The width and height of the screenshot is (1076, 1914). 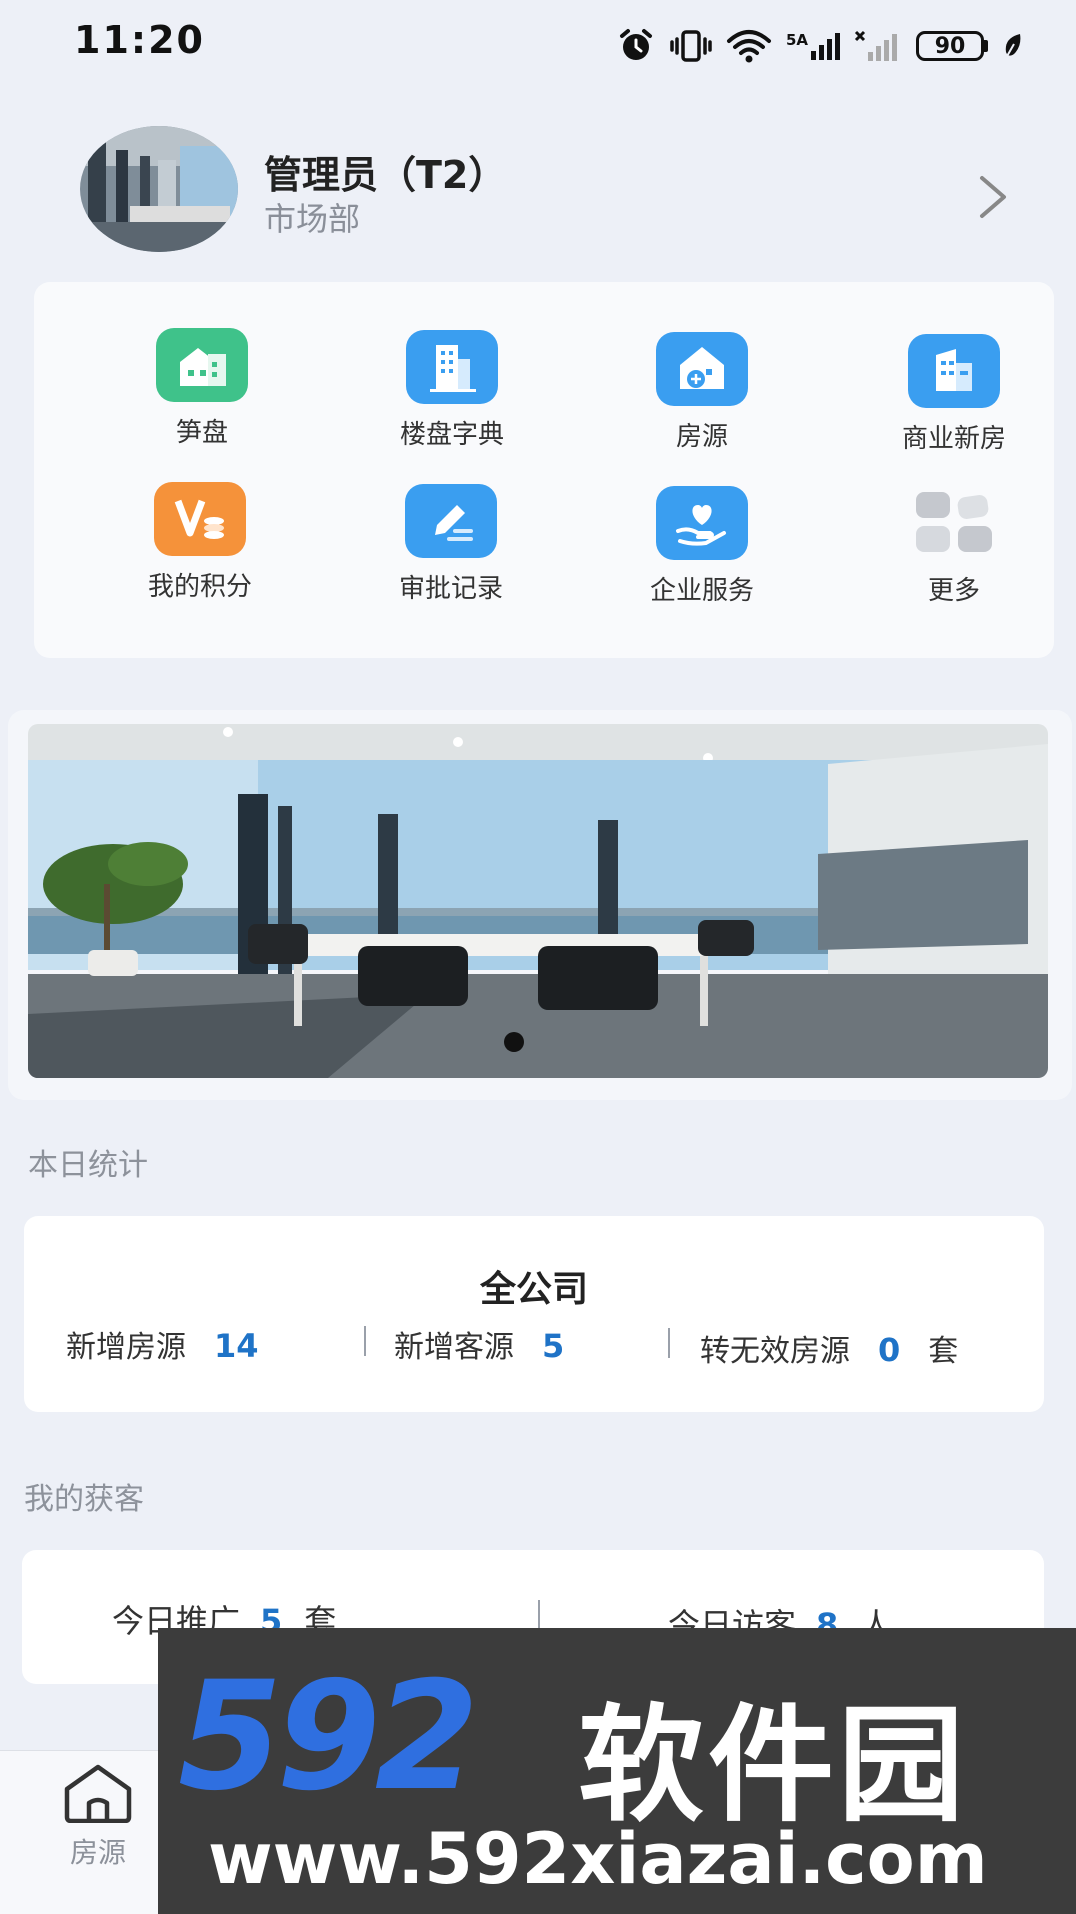 What do you see at coordinates (538, 190) in the screenshot?
I see `profile-header: 管理员（T2） 市场部` at bounding box center [538, 190].